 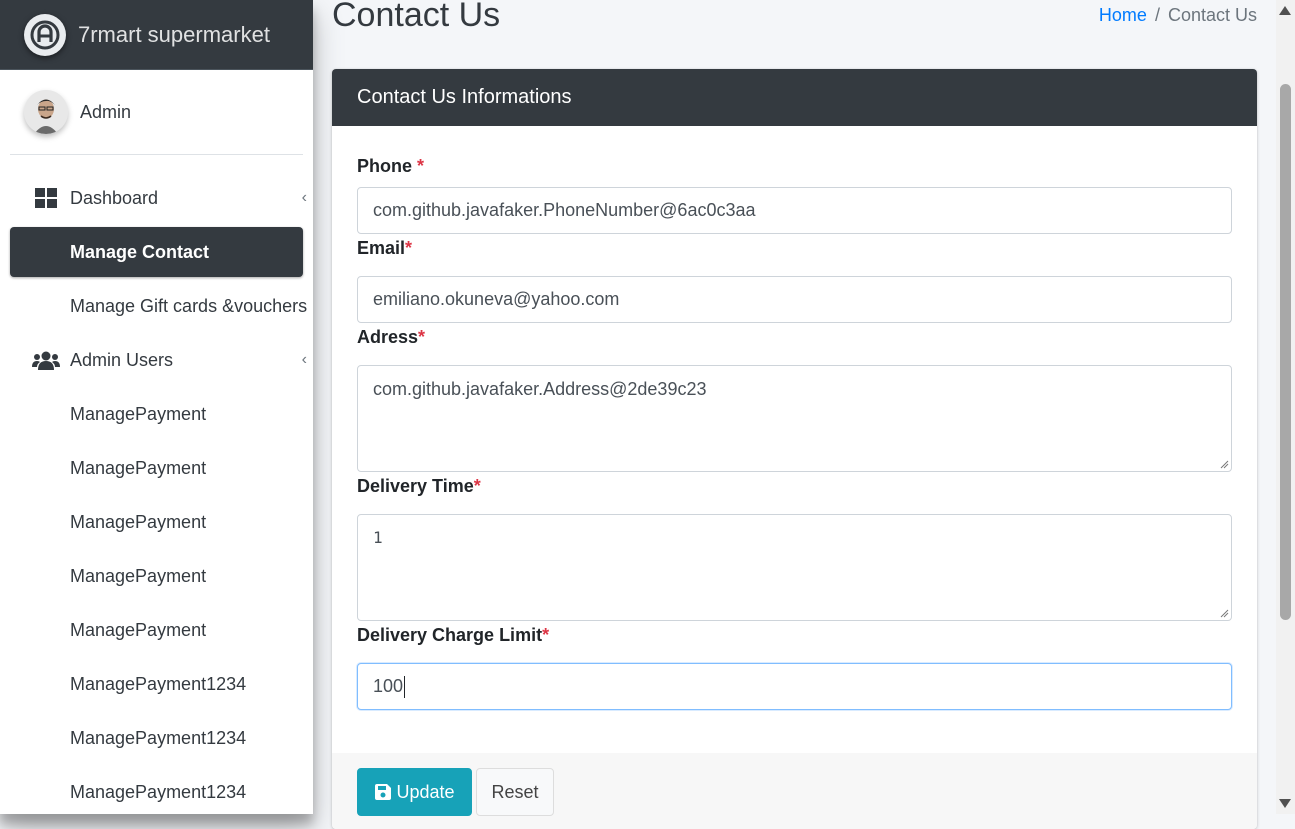 I want to click on sidebar-item-admin-users: Admin Users ‹, so click(x=158, y=360).